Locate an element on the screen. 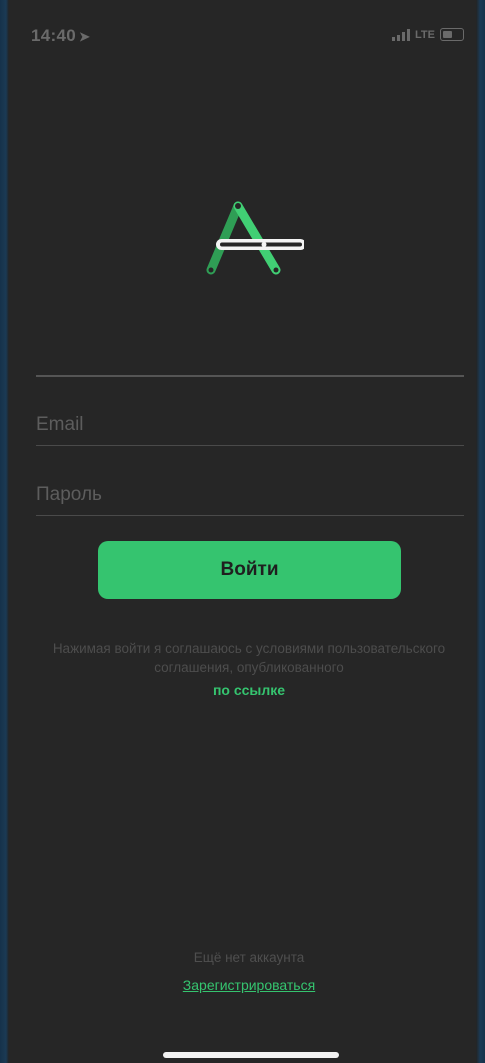  status-indicators: LTE is located at coordinates (428, 34).